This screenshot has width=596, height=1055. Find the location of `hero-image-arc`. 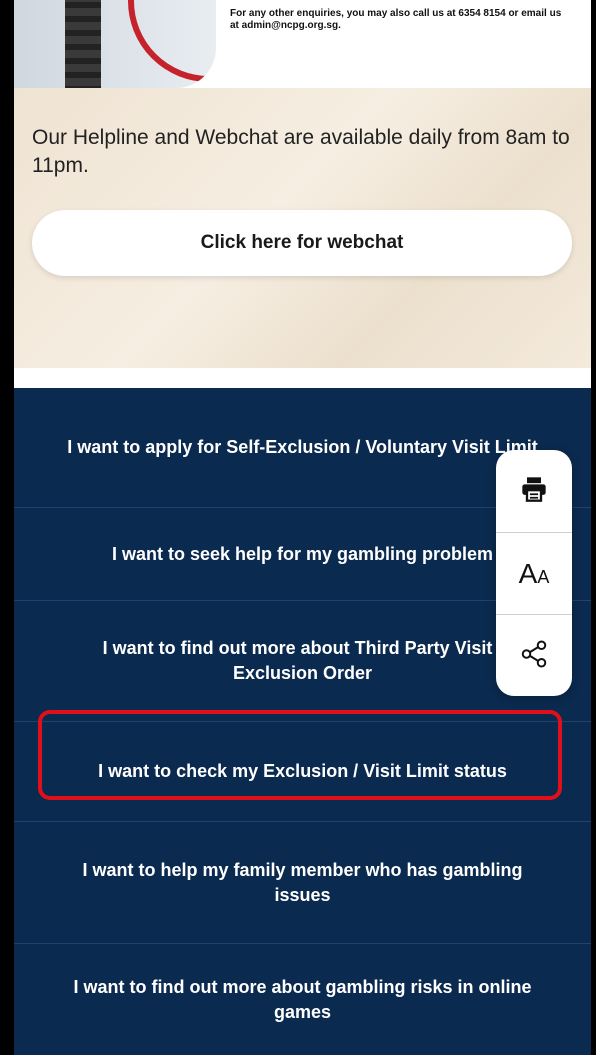

hero-image-arc is located at coordinates (172, 41).